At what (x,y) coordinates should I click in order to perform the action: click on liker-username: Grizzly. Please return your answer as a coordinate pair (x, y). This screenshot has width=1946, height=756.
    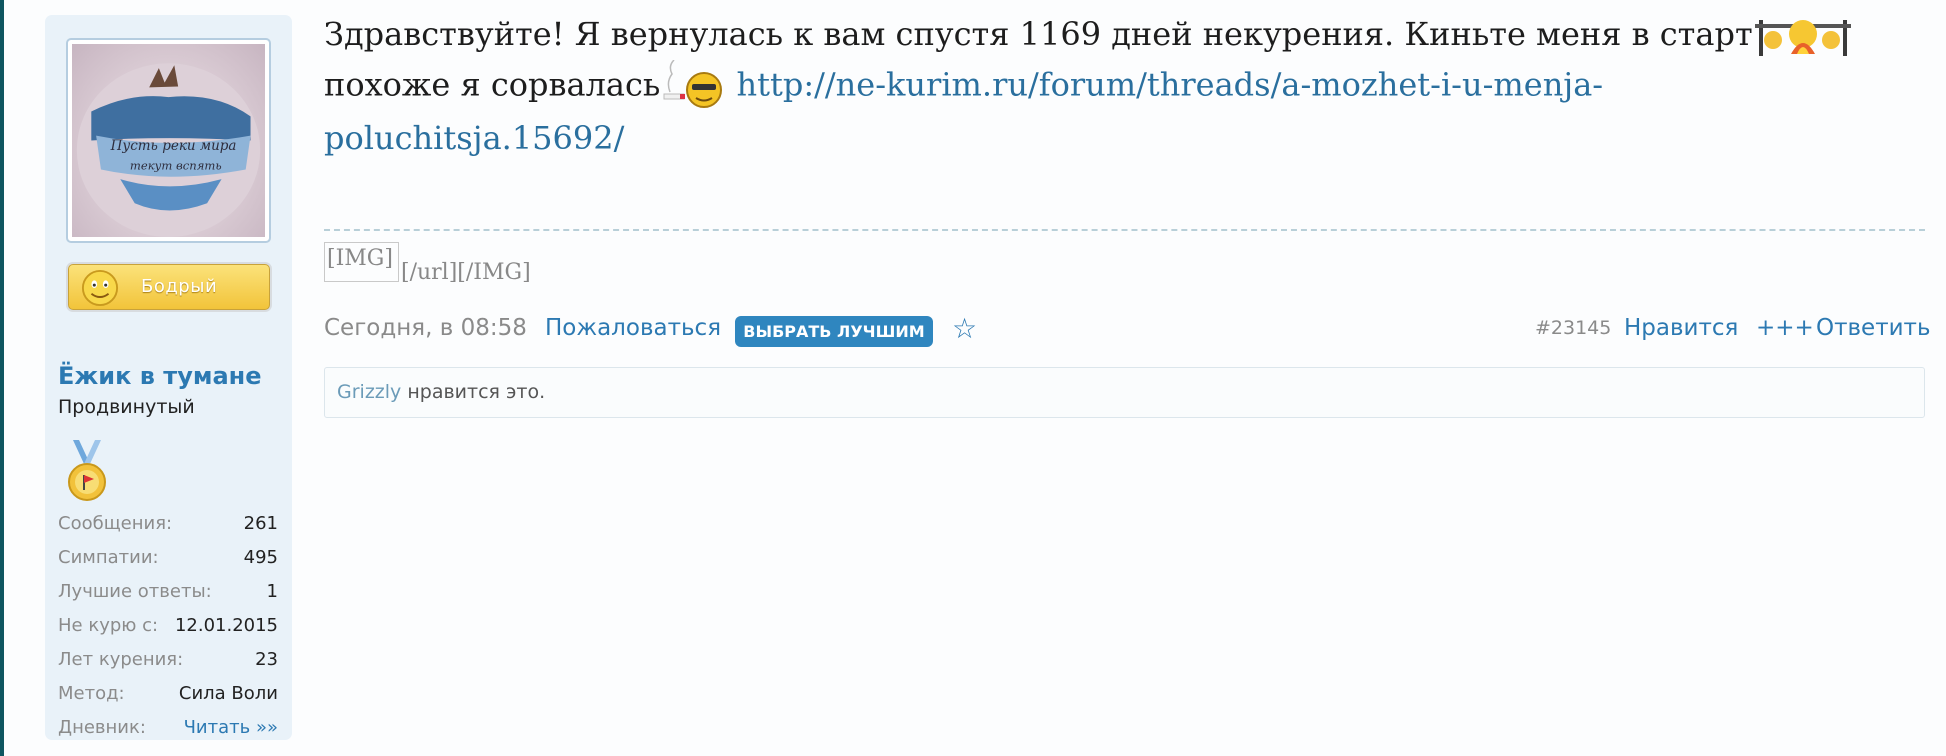
    Looking at the image, I should click on (369, 392).